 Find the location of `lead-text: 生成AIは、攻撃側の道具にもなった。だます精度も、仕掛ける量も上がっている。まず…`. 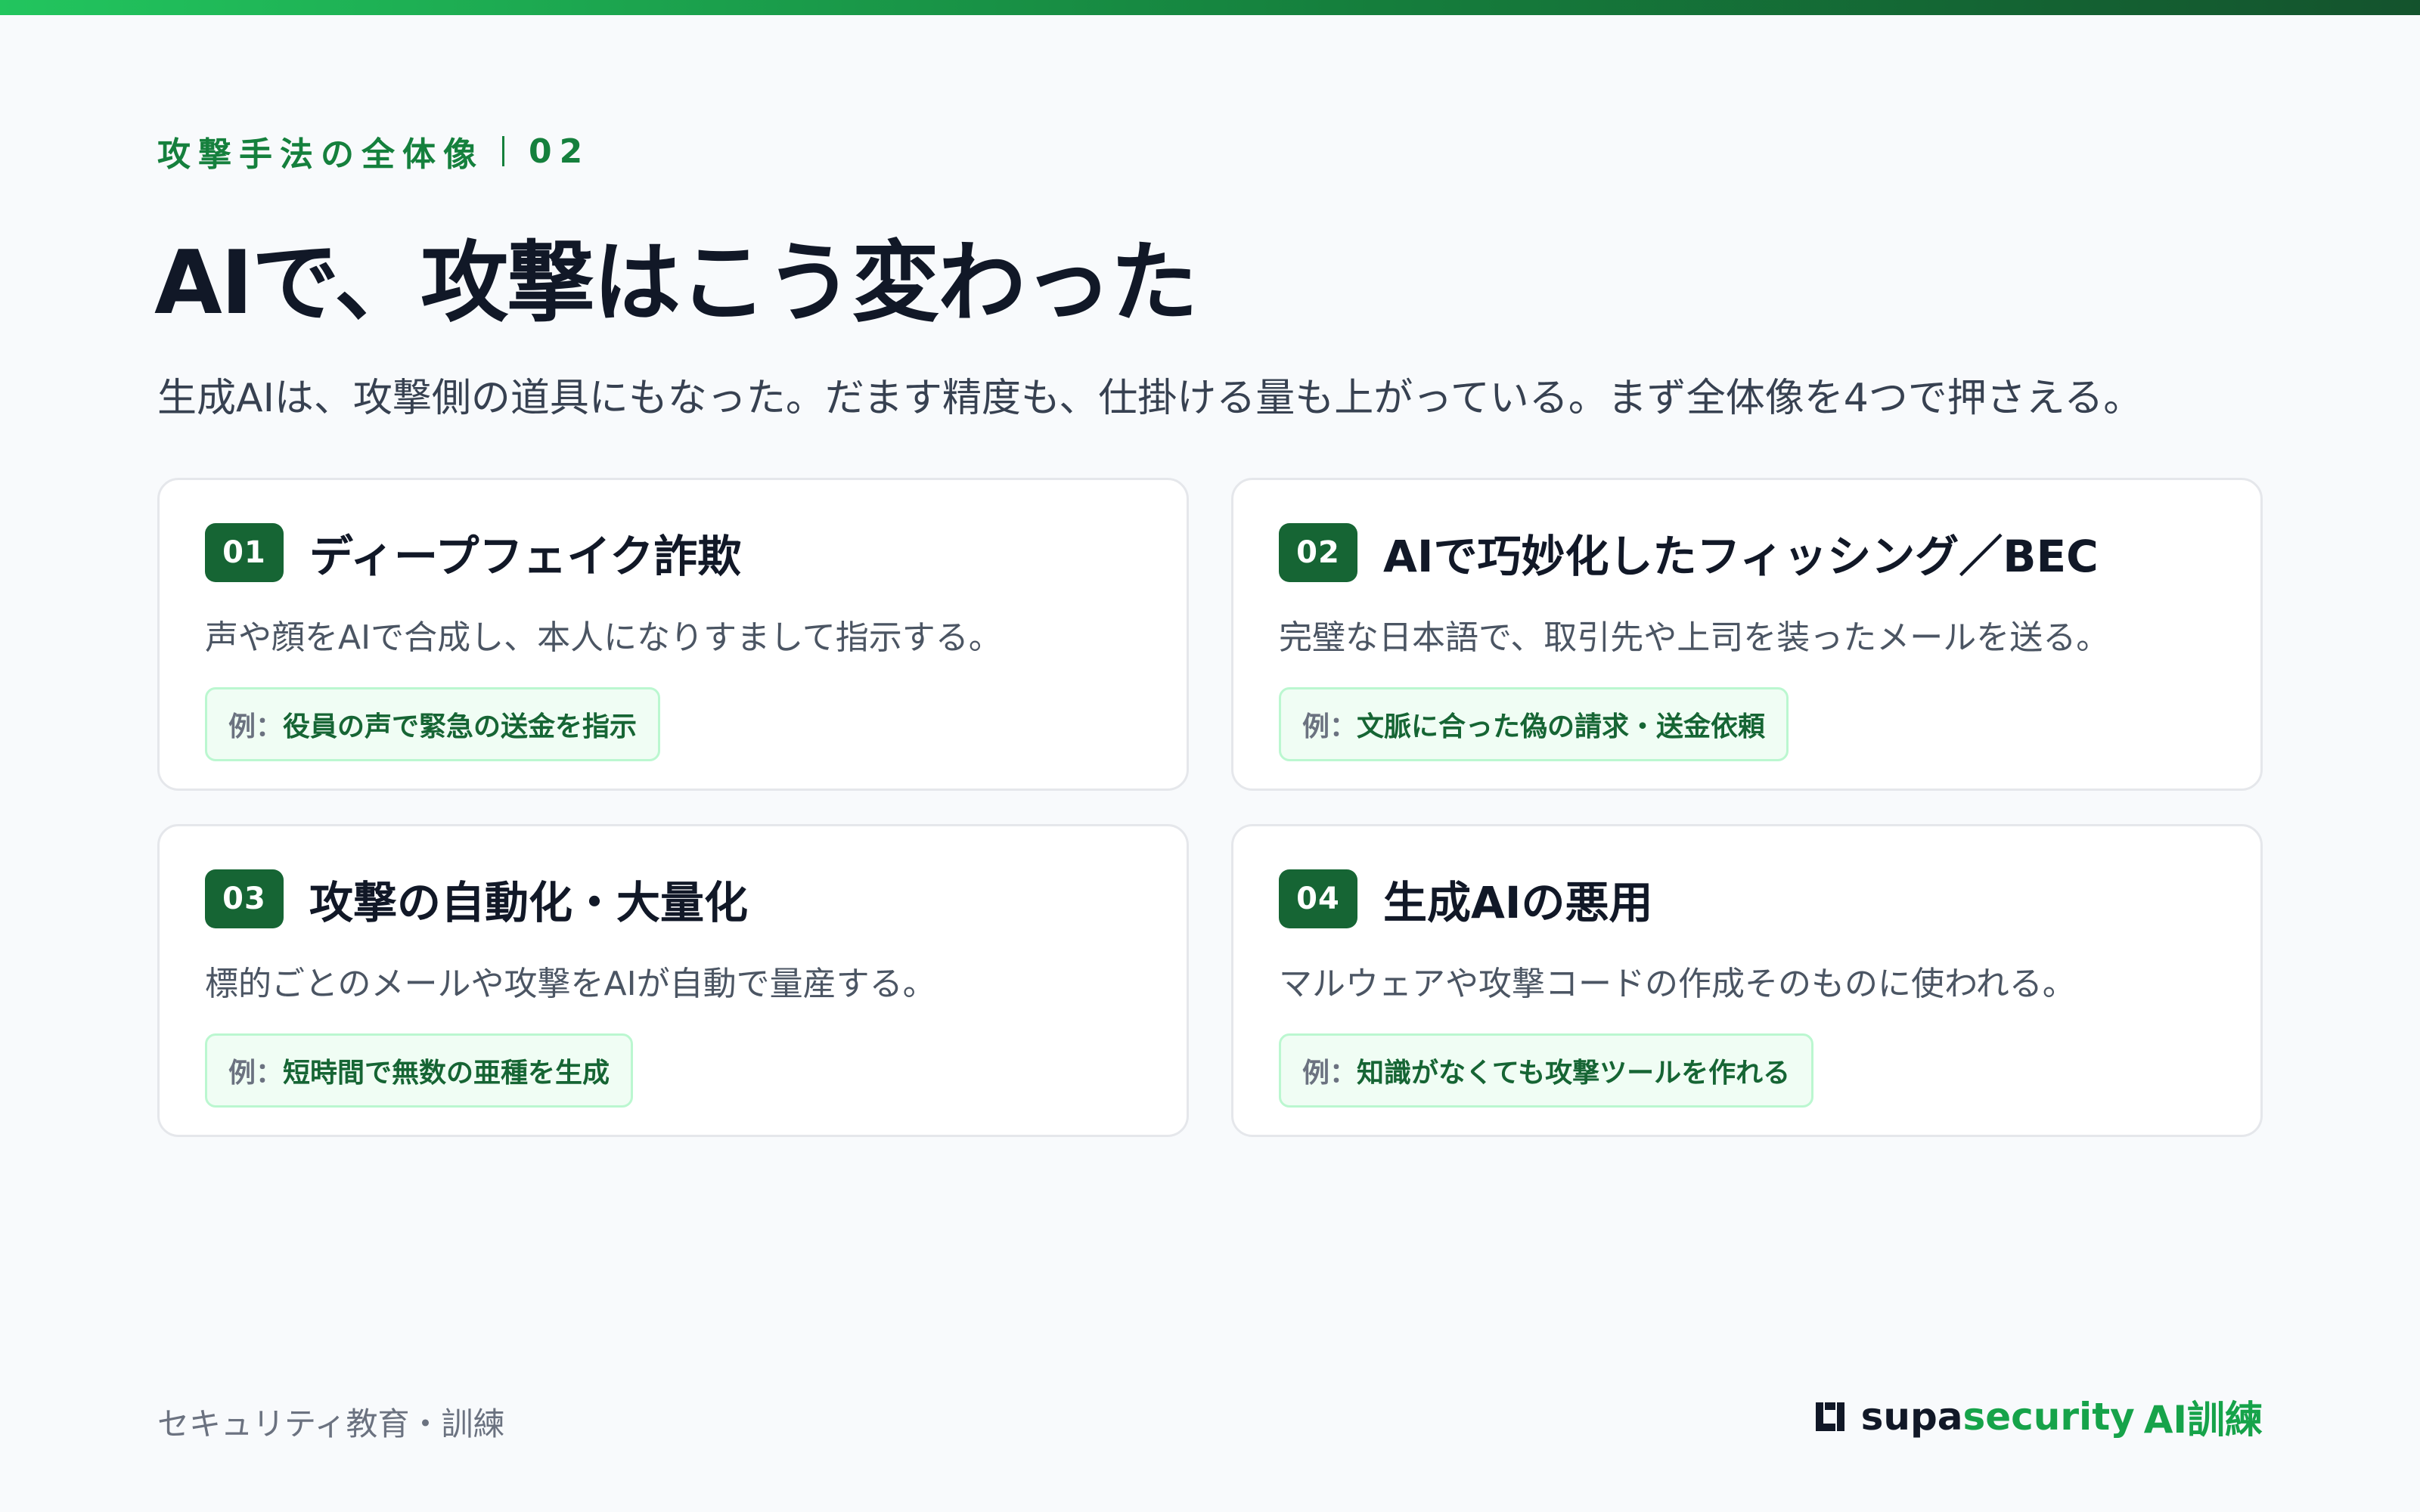

lead-text: 生成AIは、攻撃側の道具にもなった。だます精度も、仕掛ける量も上がっている。まず… is located at coordinates (1150, 398).